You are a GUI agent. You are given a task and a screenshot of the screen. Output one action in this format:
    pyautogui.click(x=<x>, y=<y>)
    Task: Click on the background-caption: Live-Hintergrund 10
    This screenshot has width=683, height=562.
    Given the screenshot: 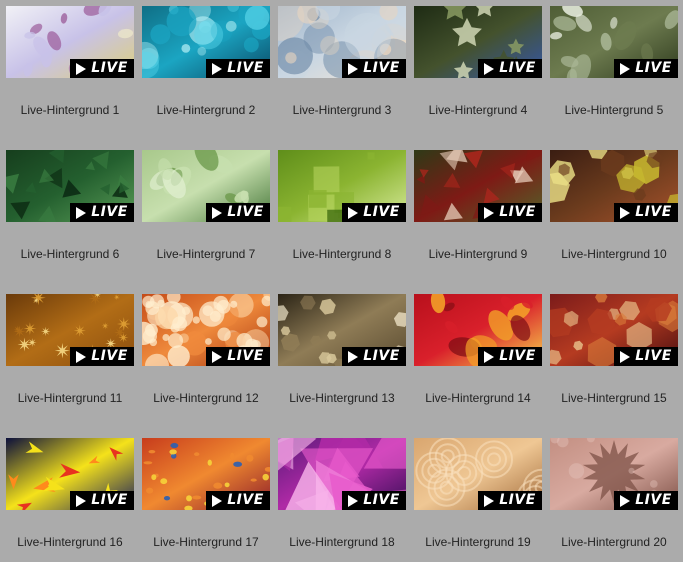 What is the action you would take?
    pyautogui.click(x=614, y=254)
    